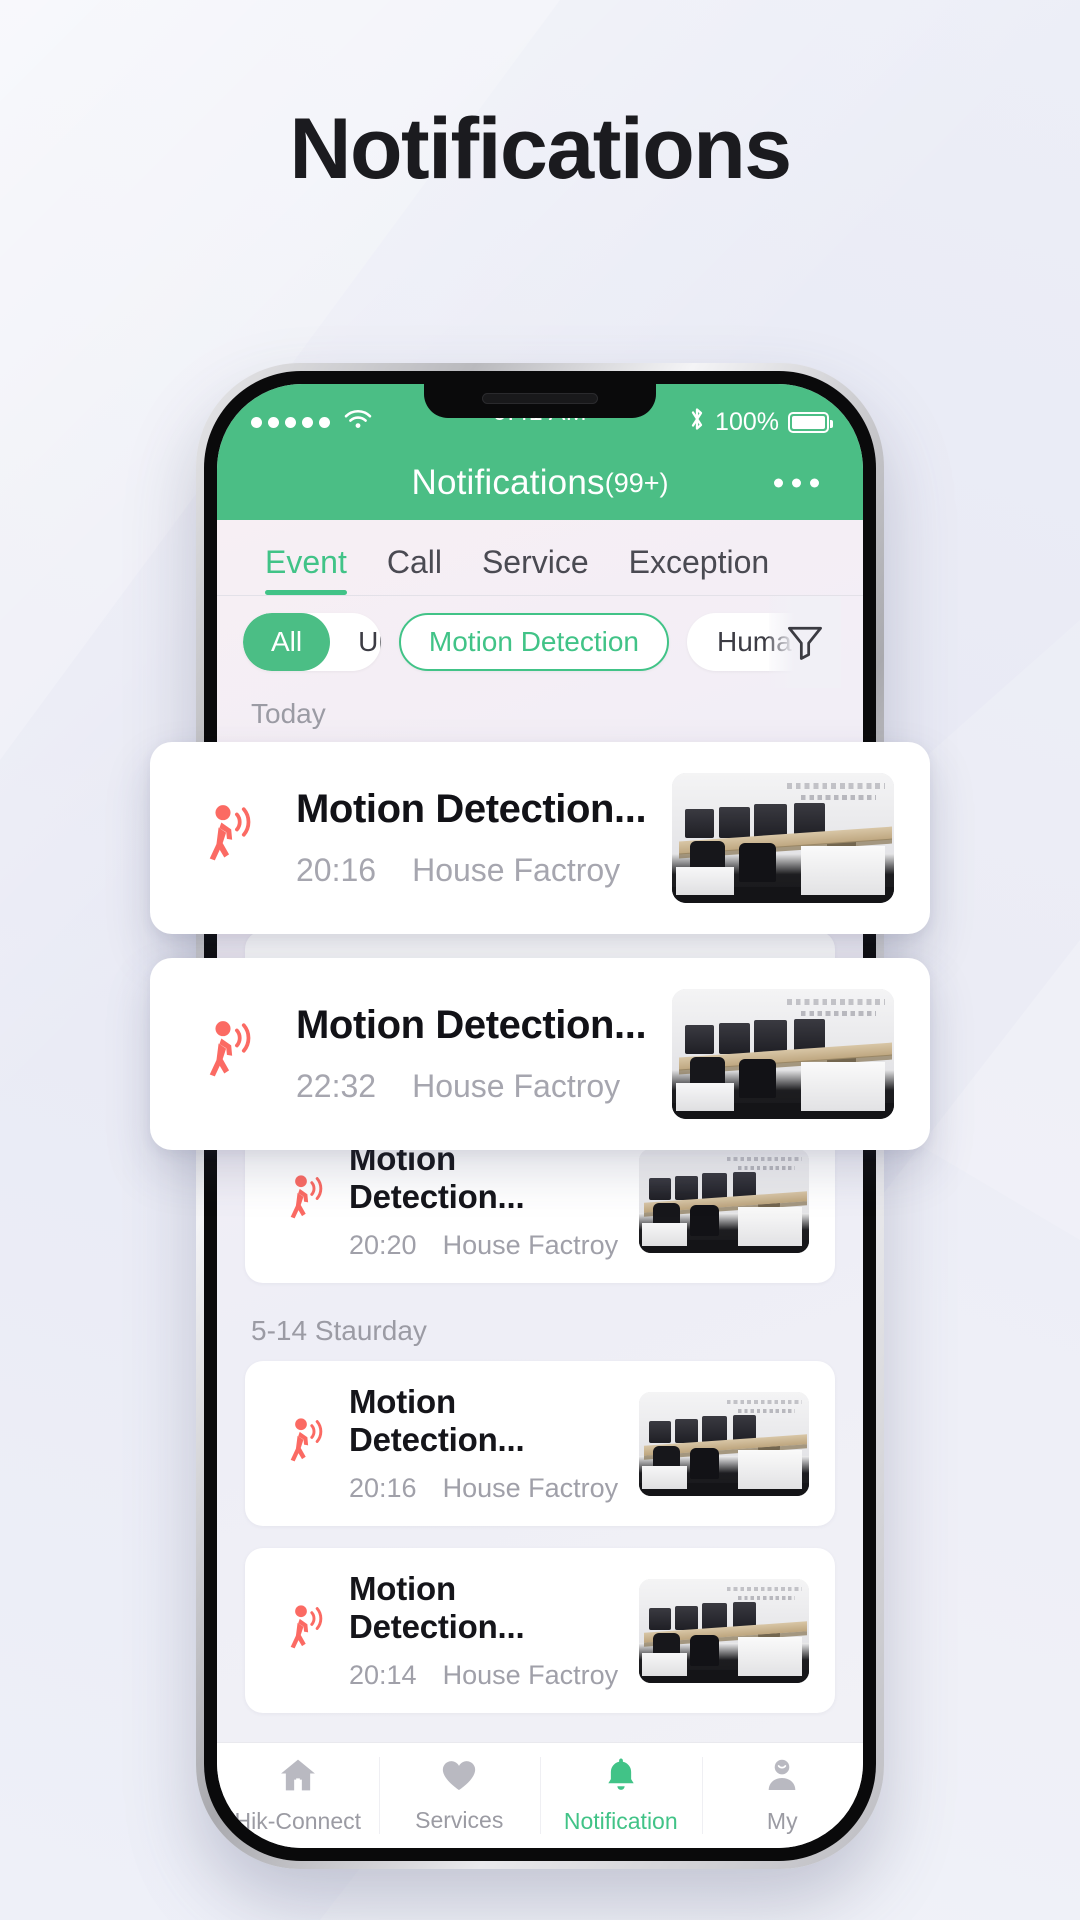 This screenshot has height=1920, width=1080. What do you see at coordinates (540, 149) in the screenshot?
I see `page-title: Notifications` at bounding box center [540, 149].